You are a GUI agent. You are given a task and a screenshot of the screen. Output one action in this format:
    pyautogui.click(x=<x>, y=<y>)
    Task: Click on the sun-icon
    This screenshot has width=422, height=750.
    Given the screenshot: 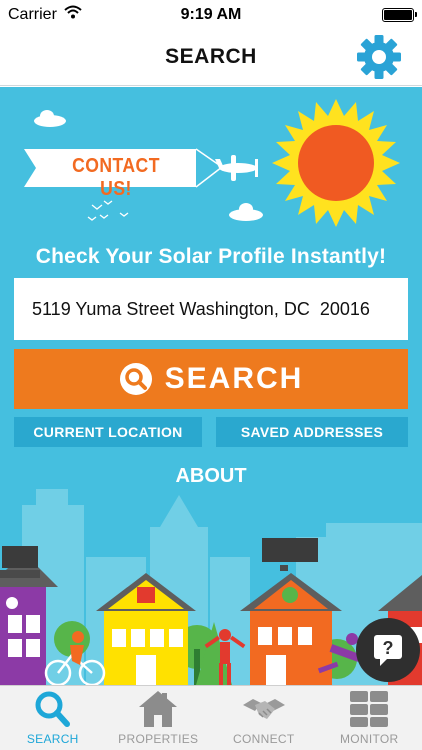 What is the action you would take?
    pyautogui.click(x=336, y=163)
    